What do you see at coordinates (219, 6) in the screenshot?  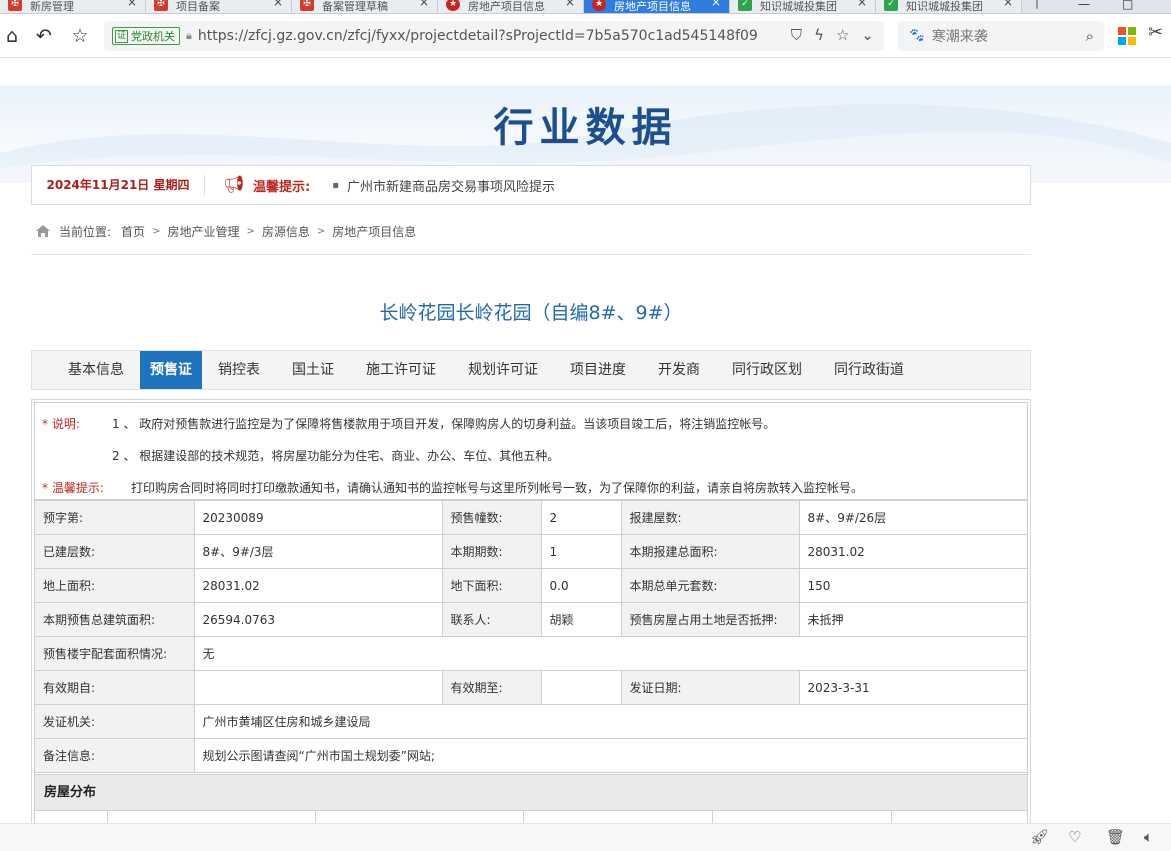 I see `browser-tab: ✠ 项目备案 ×` at bounding box center [219, 6].